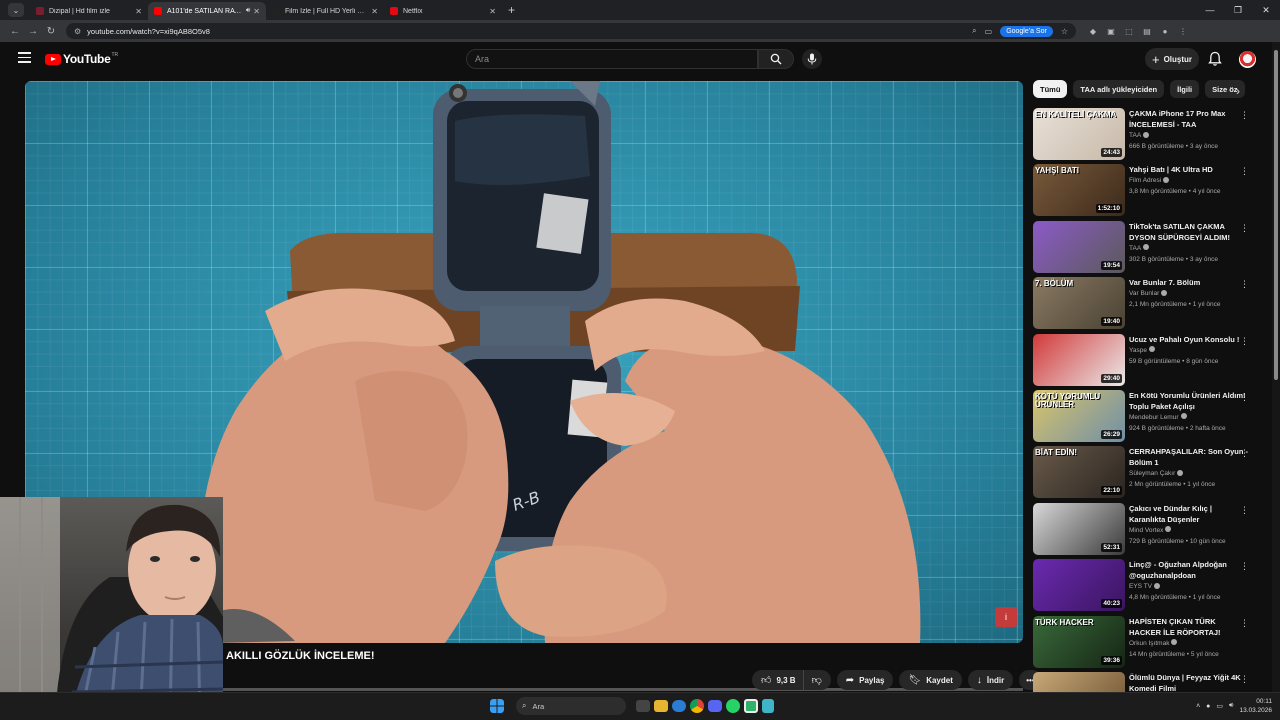 The image size is (1280, 720). What do you see at coordinates (1189, 417) in the screenshot?
I see `channel-row: Mendebur Lemur` at bounding box center [1189, 417].